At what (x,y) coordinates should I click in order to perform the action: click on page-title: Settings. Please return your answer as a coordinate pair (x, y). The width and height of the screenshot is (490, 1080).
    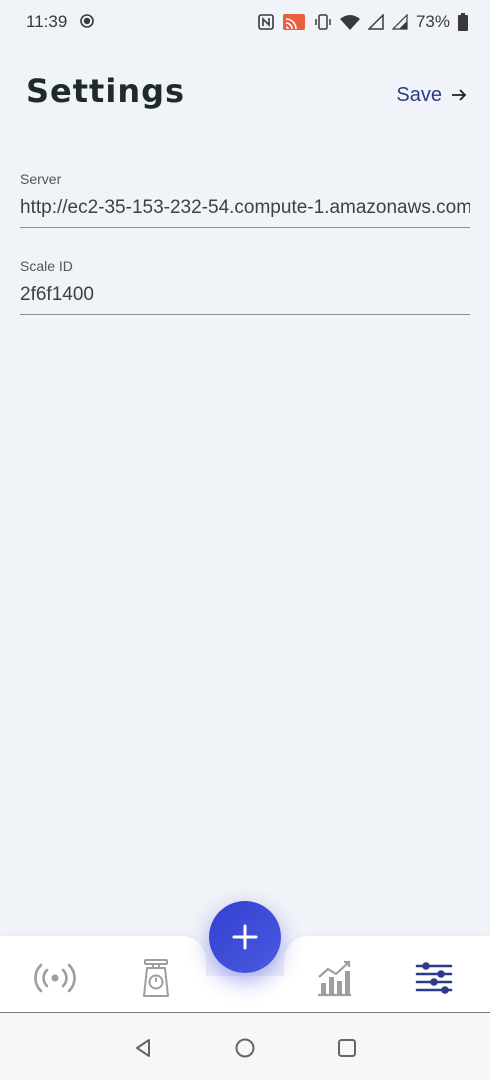
    Looking at the image, I should click on (106, 91).